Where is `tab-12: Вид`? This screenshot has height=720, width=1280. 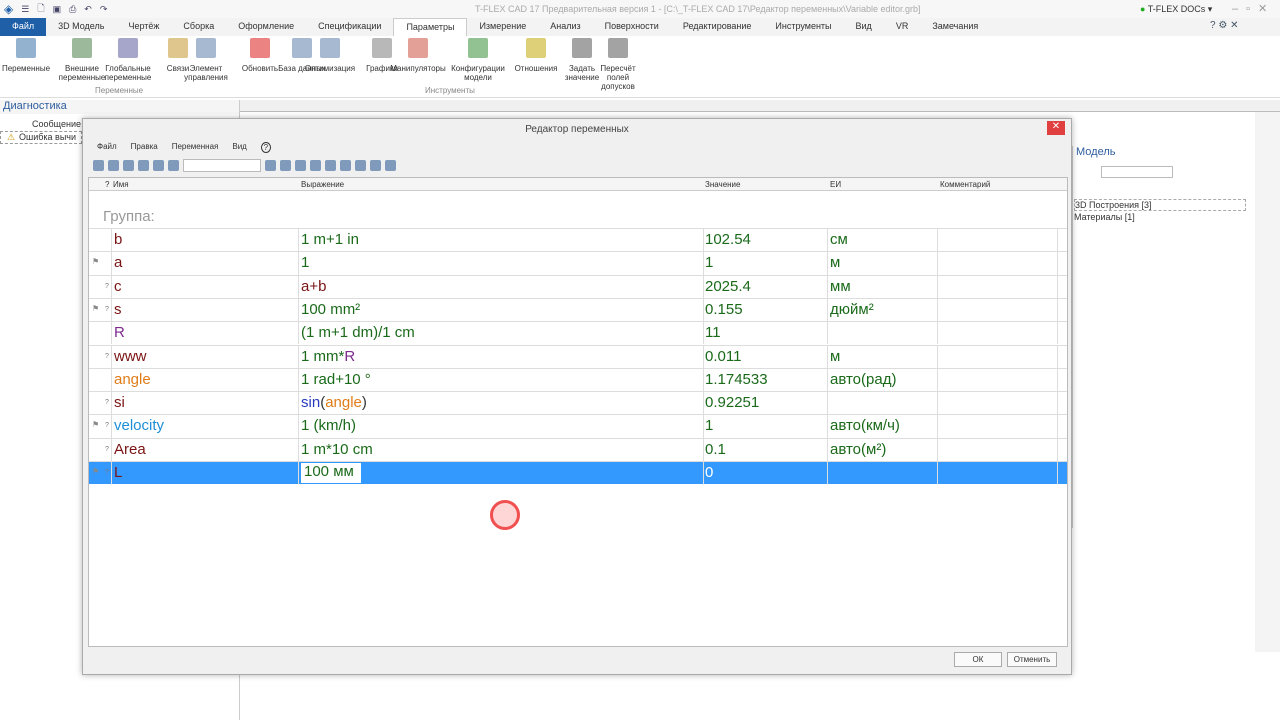 tab-12: Вид is located at coordinates (864, 27).